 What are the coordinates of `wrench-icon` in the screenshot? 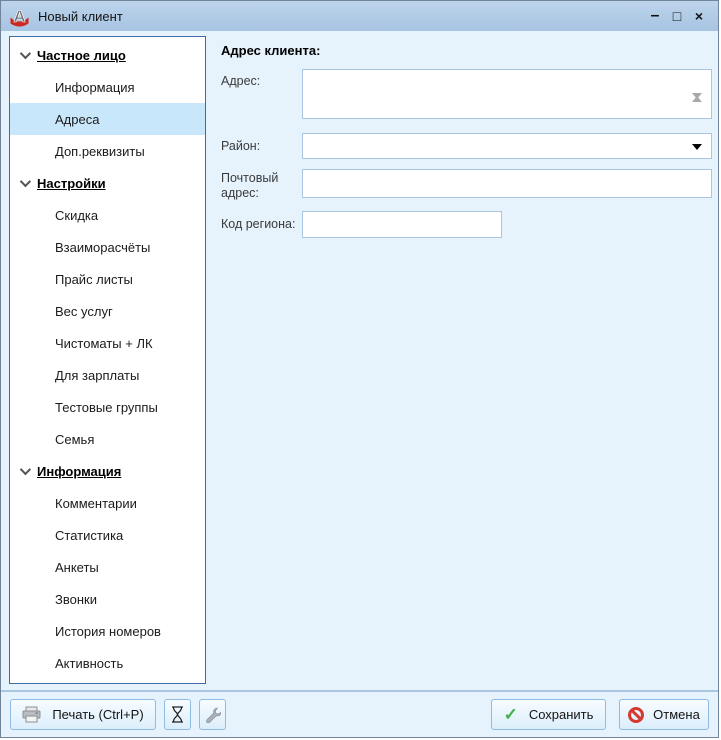 It's located at (213, 715).